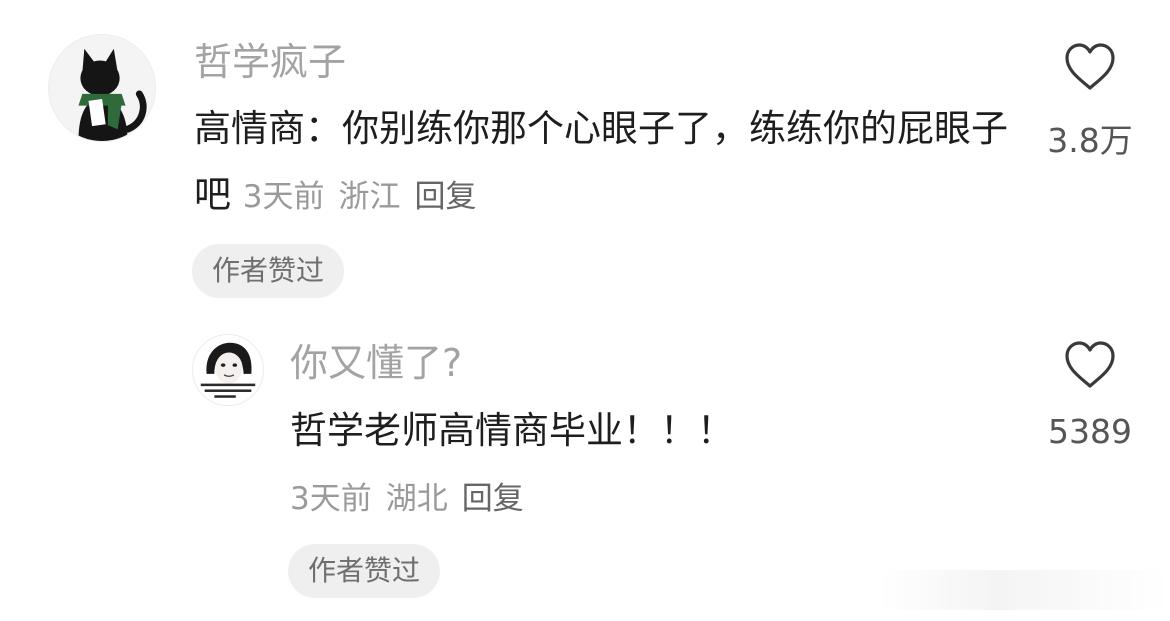 This screenshot has height=621, width=1170. I want to click on like-count: 3.8万, so click(1090, 140).